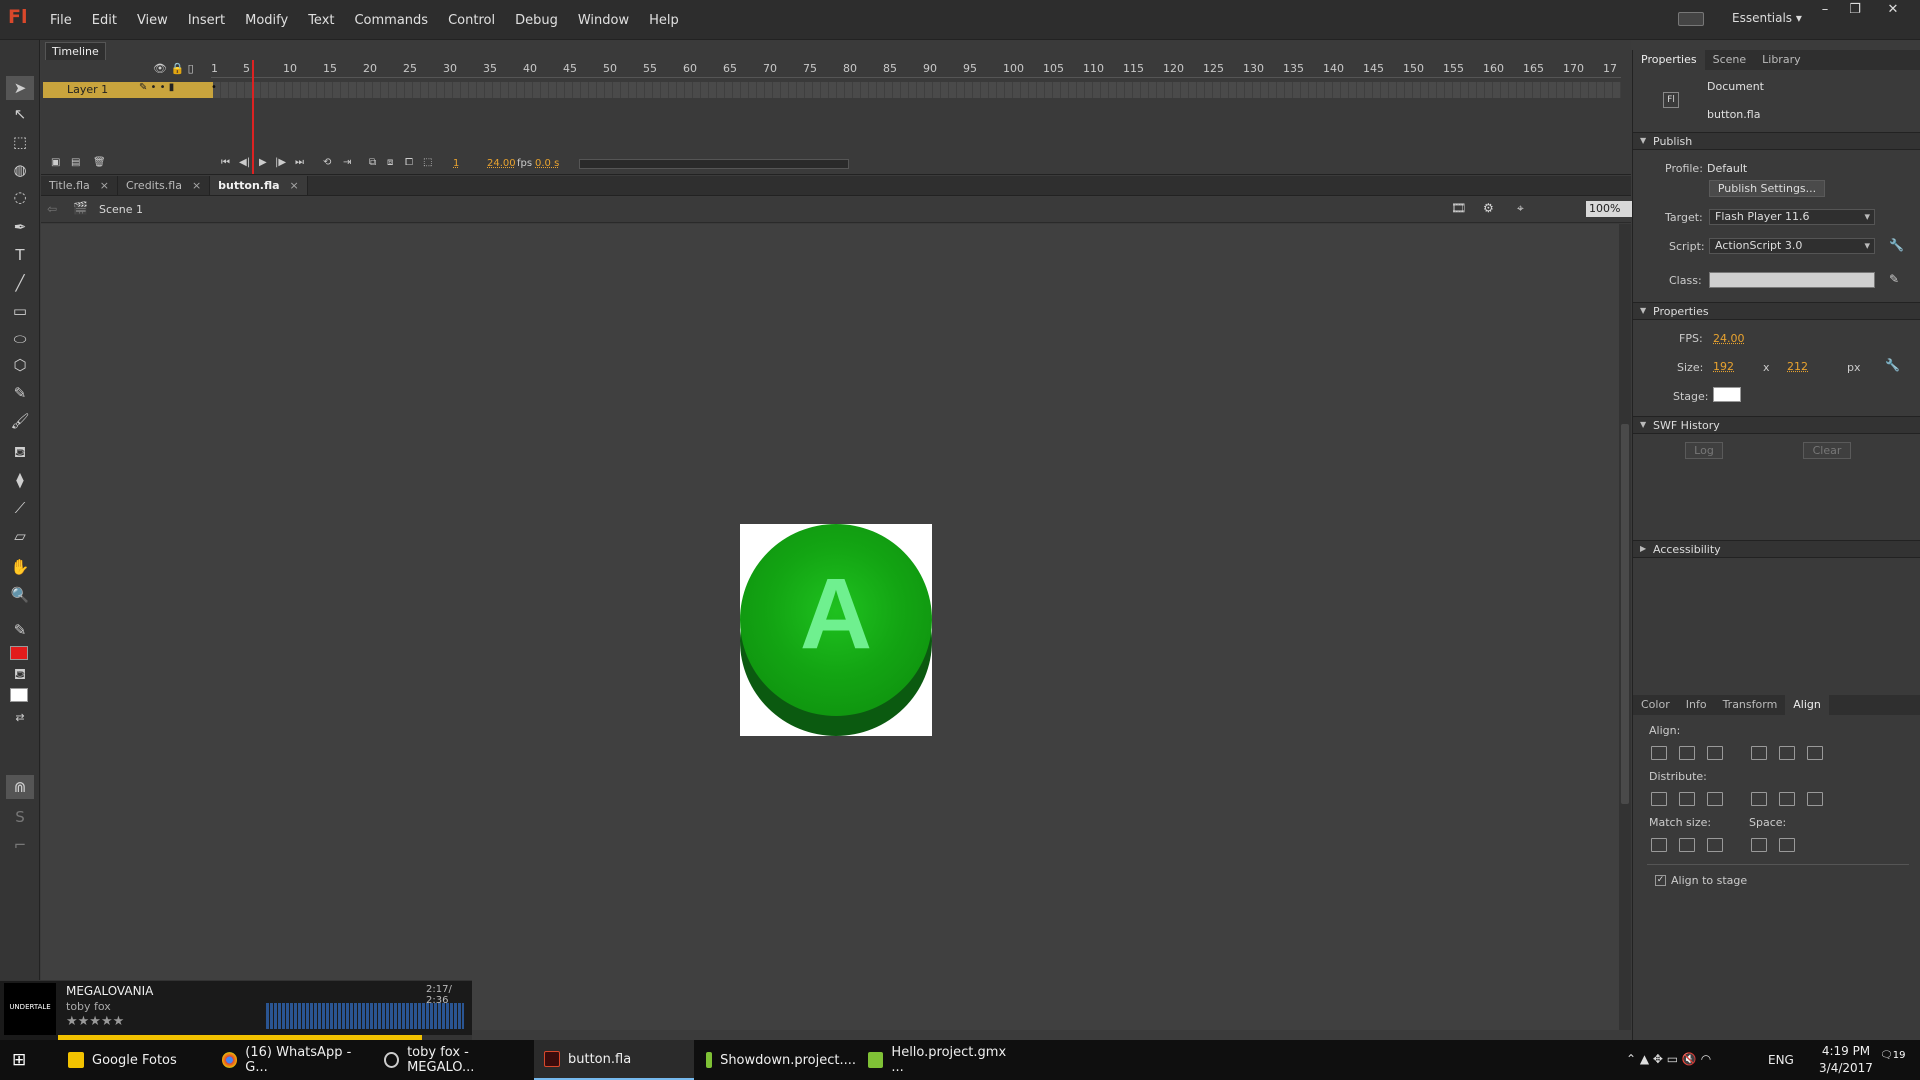  I want to click on center-frame-icon: ⇥, so click(347, 162).